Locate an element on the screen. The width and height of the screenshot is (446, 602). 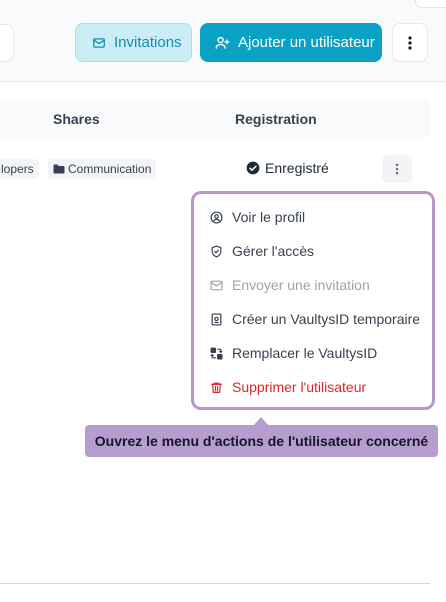
id-card-icon is located at coordinates (216, 319).